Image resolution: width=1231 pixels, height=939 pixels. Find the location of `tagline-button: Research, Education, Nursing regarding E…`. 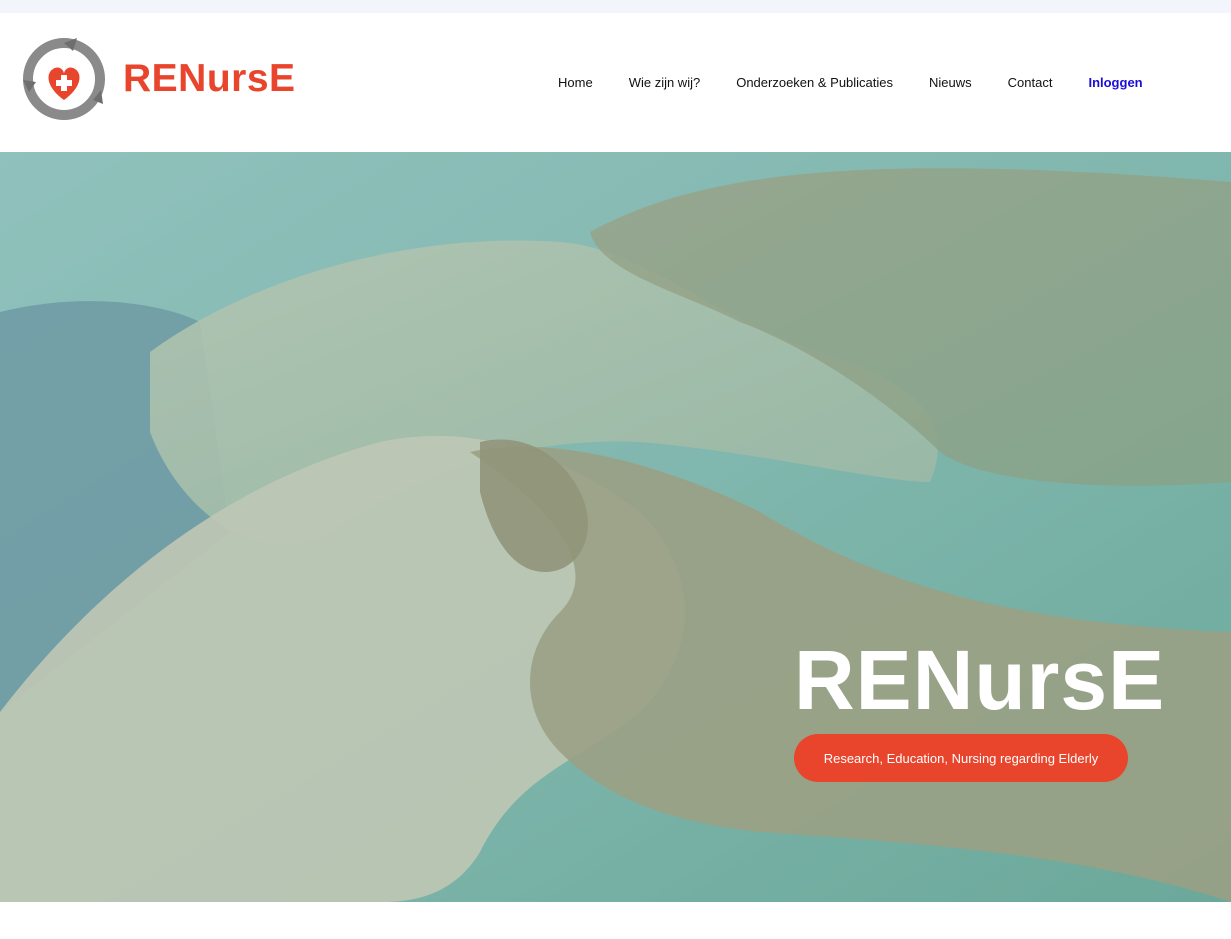

tagline-button: Research, Education, Nursing regarding E… is located at coordinates (961, 758).